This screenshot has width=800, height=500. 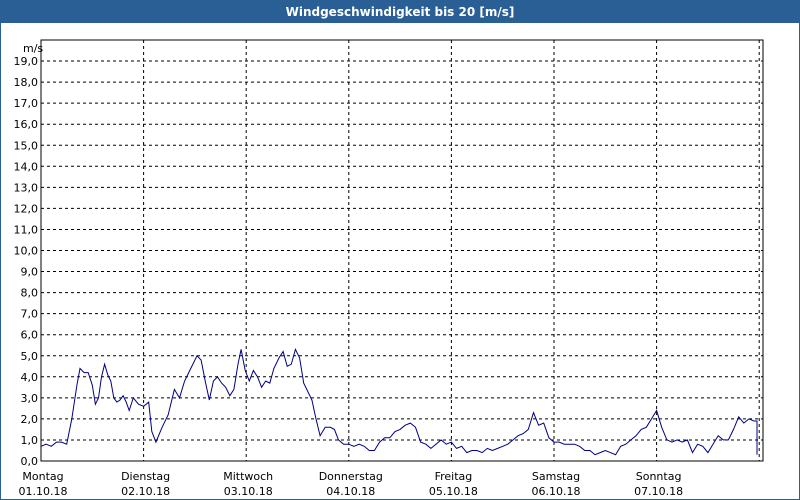 What do you see at coordinates (248, 491) in the screenshot?
I see `x-tick-date: 03.10.18` at bounding box center [248, 491].